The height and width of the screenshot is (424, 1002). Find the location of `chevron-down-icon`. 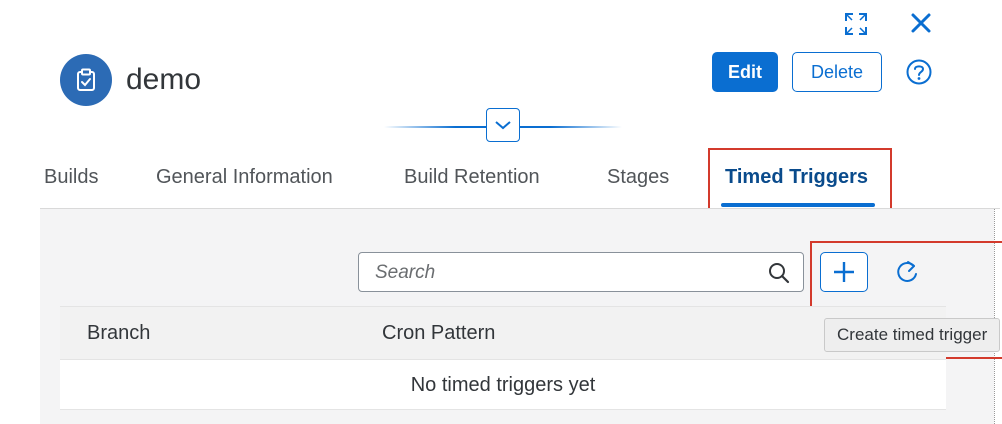

chevron-down-icon is located at coordinates (503, 125).